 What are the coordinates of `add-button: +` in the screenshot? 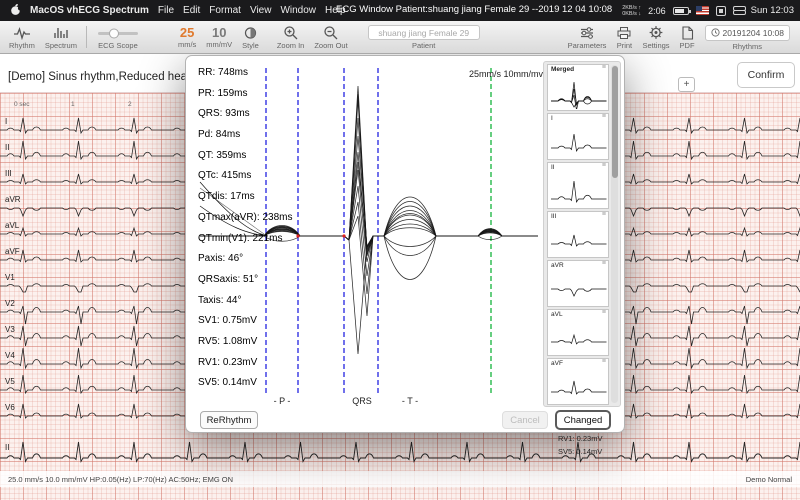 It's located at (686, 84).